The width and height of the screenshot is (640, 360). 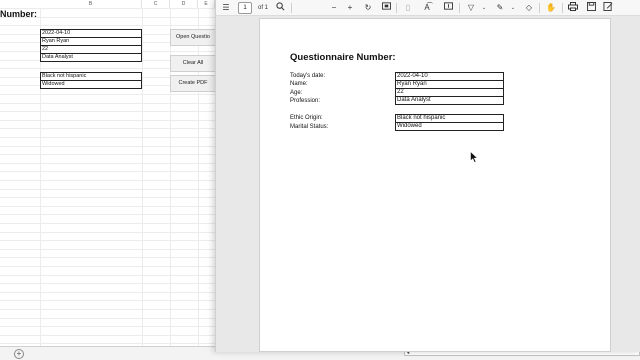 What do you see at coordinates (608, 8) in the screenshot?
I see `save-as-icon` at bounding box center [608, 8].